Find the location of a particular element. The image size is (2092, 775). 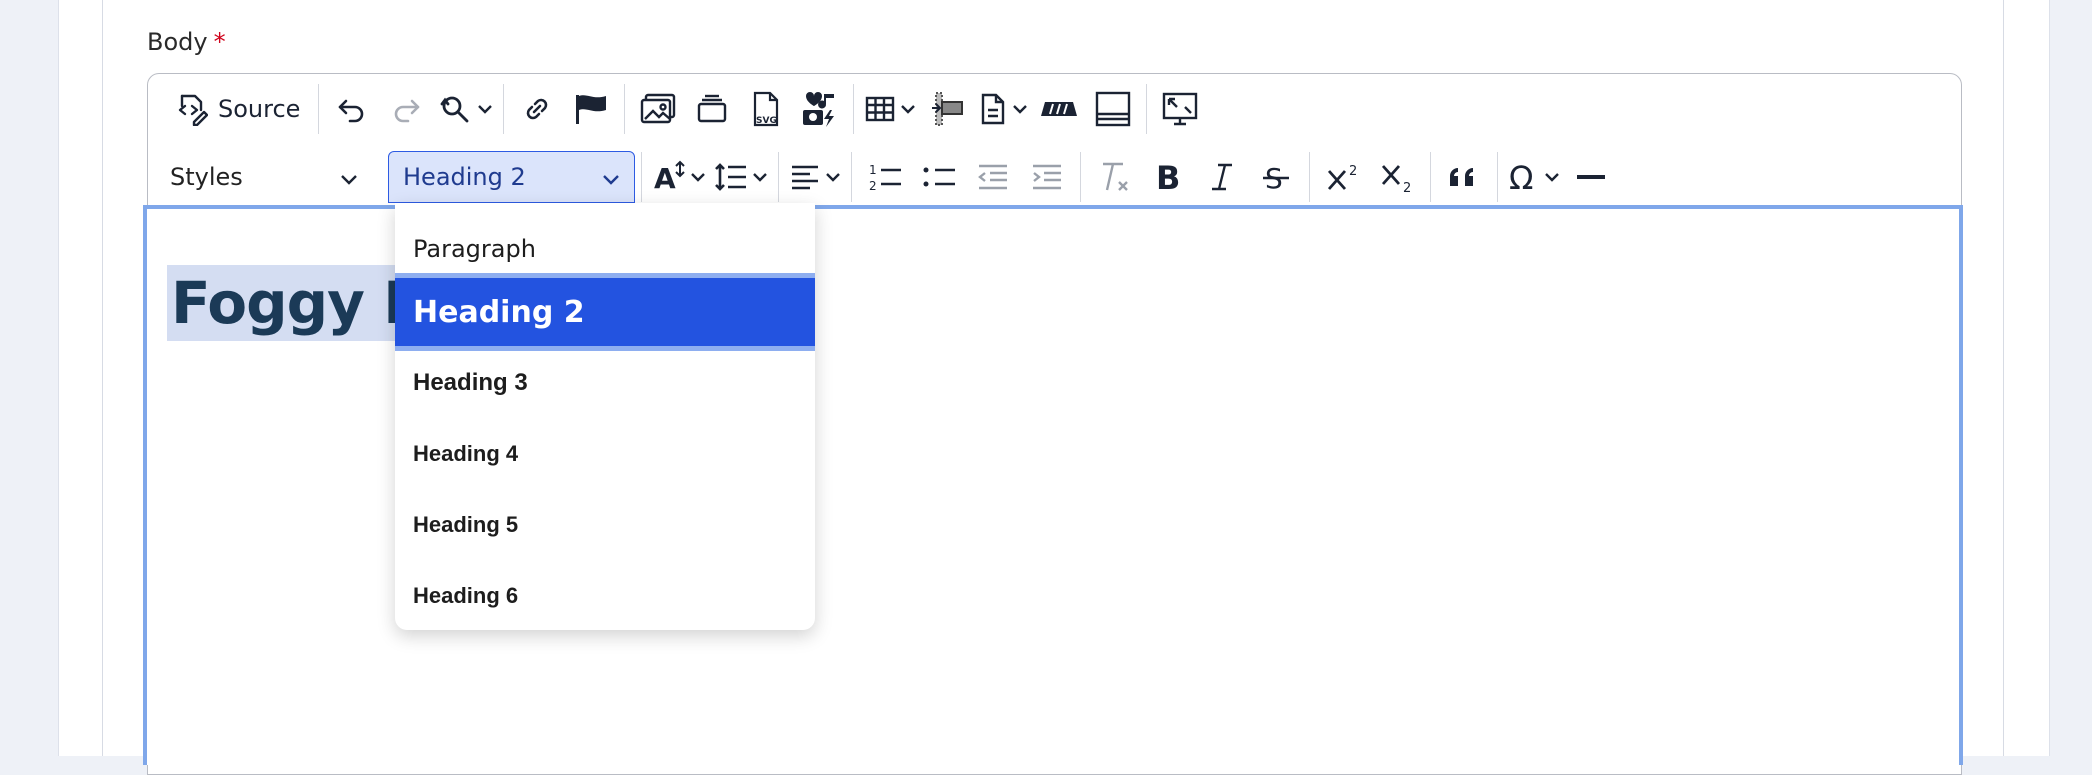

find-replace-button is located at coordinates (465, 109).